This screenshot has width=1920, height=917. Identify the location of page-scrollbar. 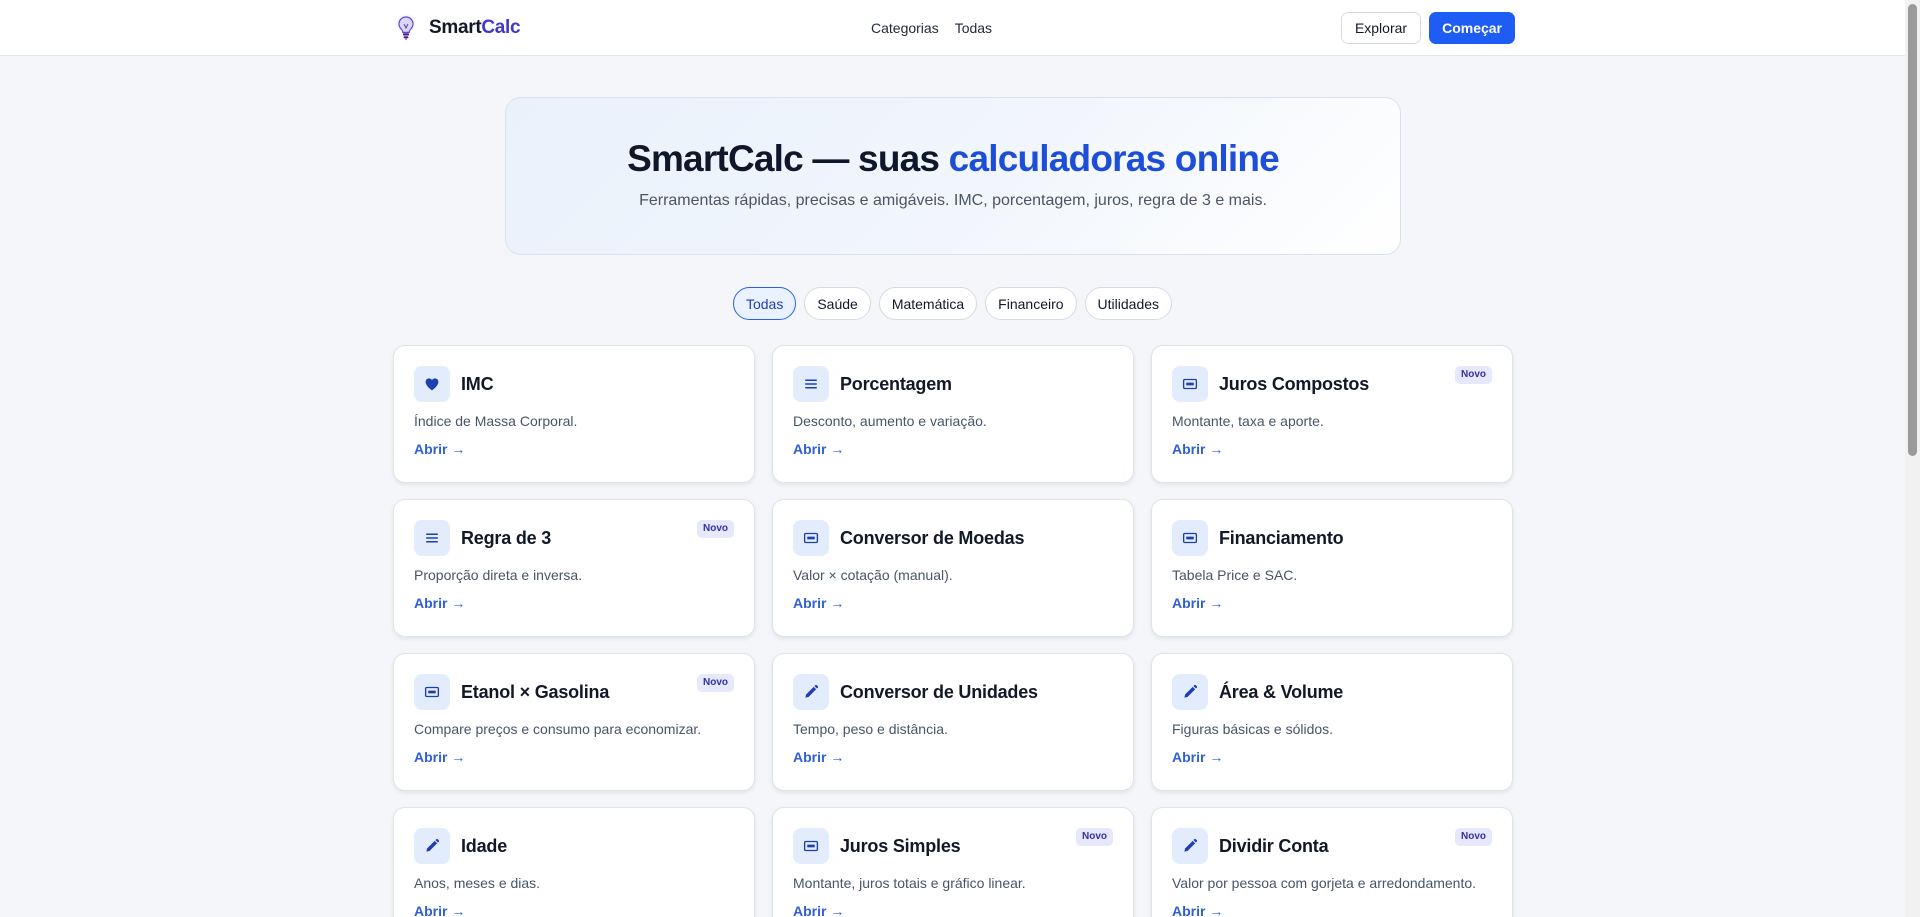
(1912, 458).